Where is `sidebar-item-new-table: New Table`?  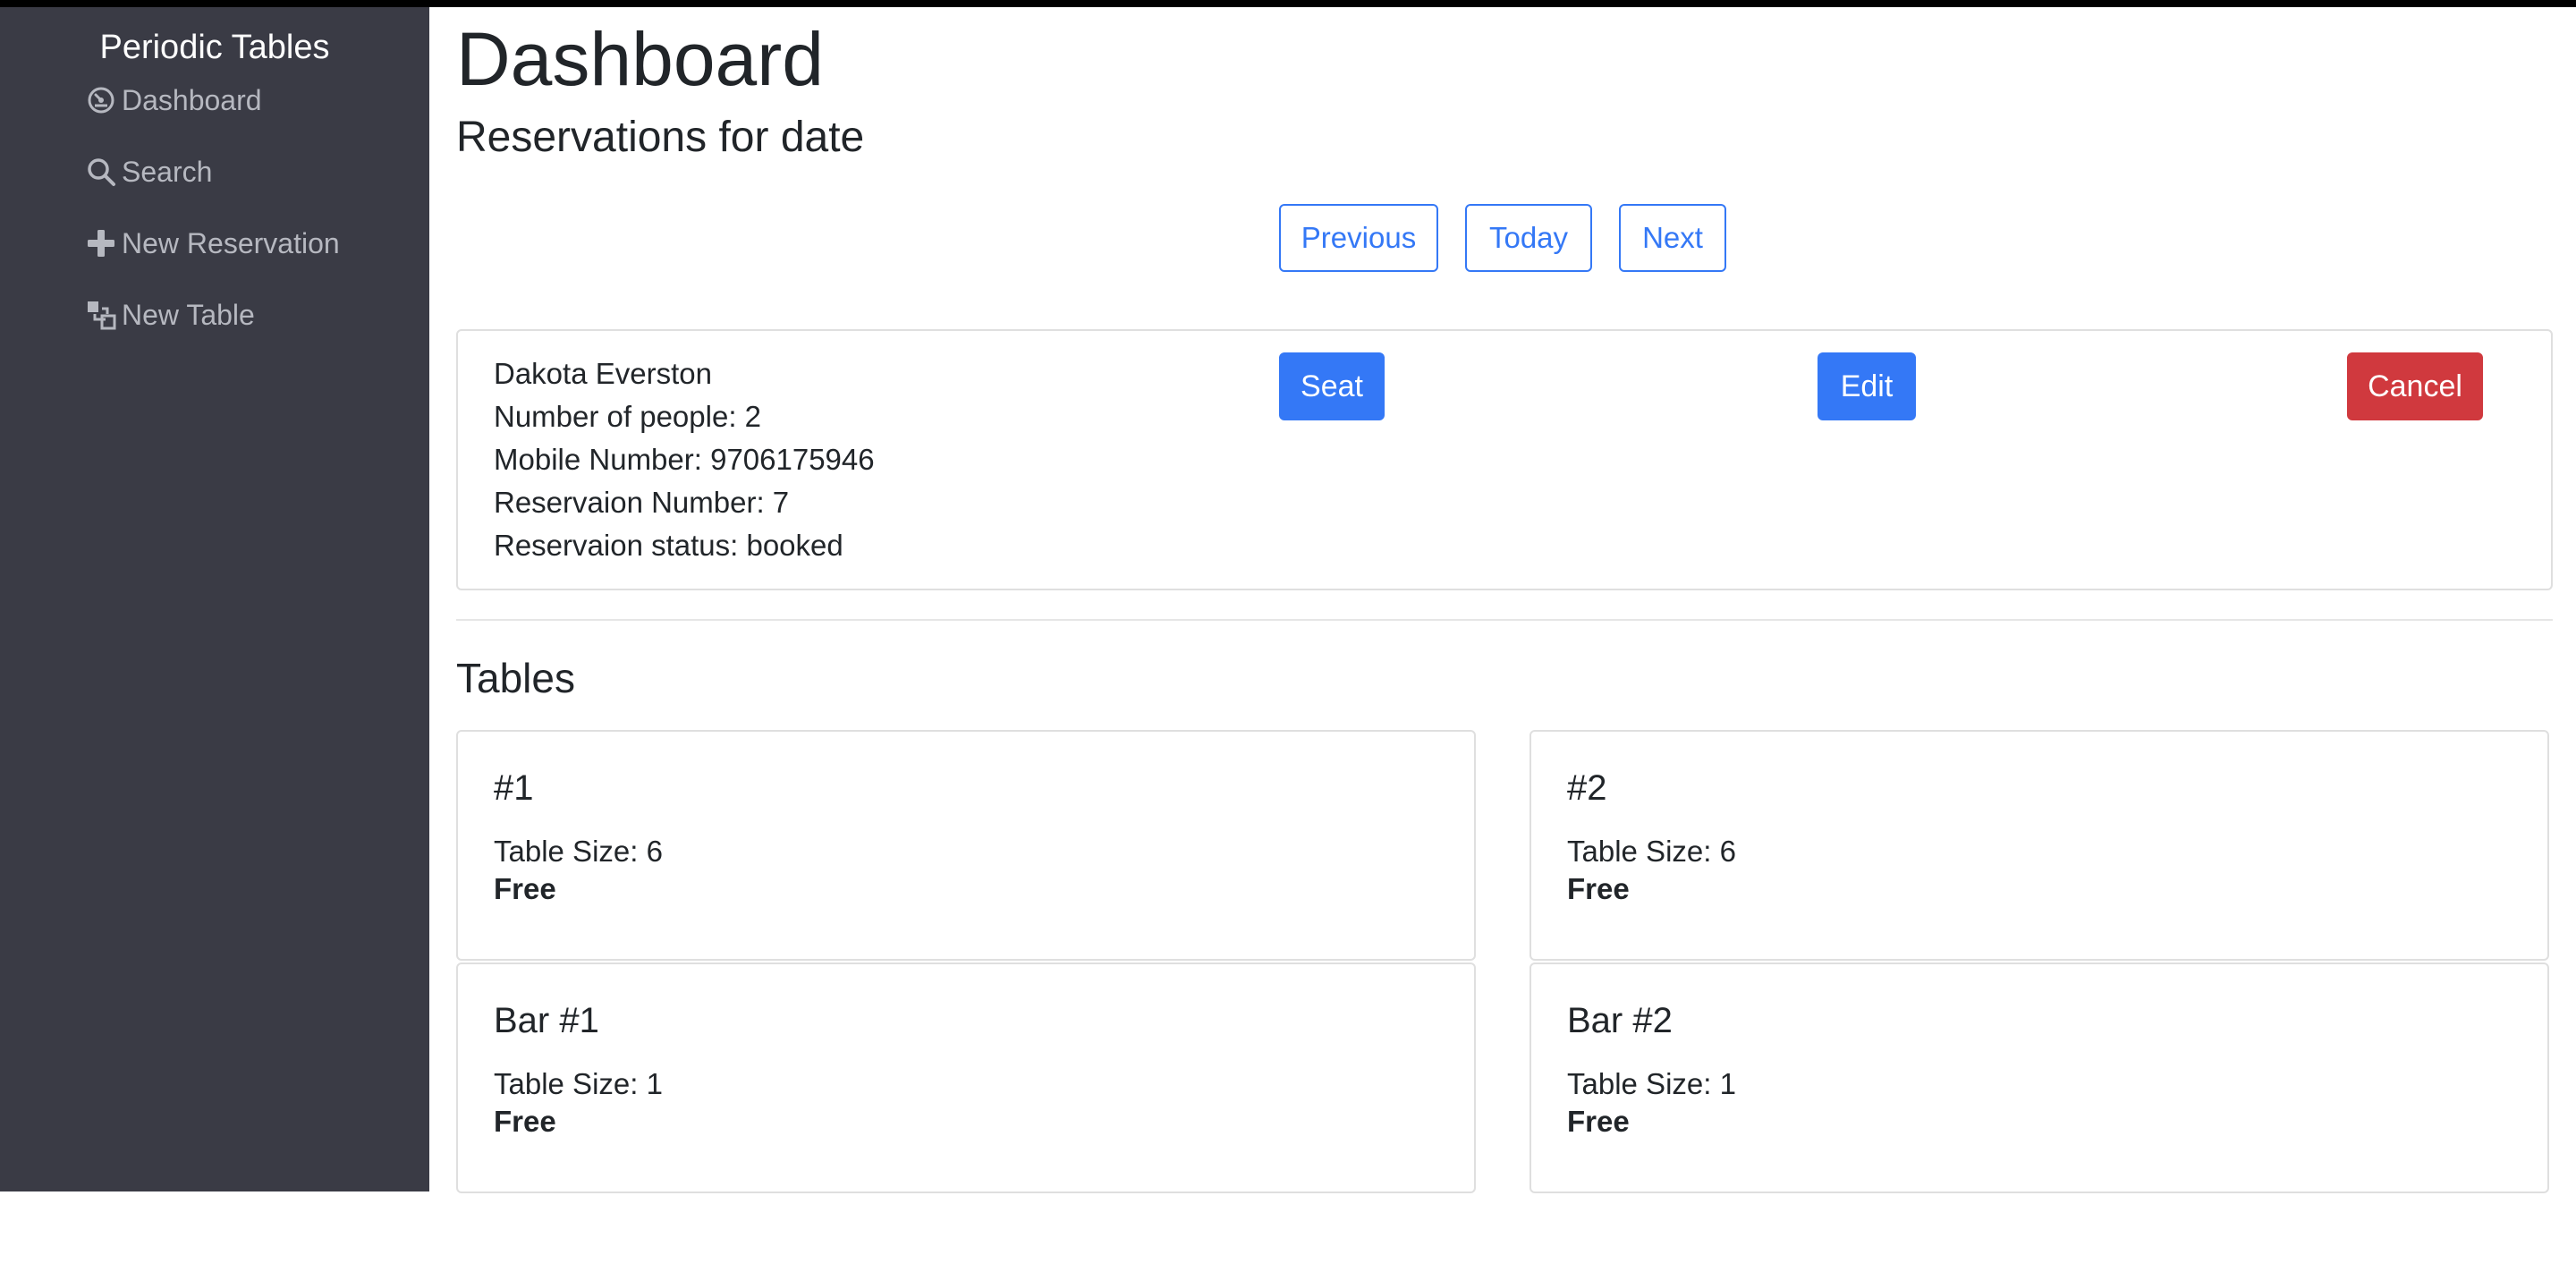
sidebar-item-new-table: New Table is located at coordinates (170, 315).